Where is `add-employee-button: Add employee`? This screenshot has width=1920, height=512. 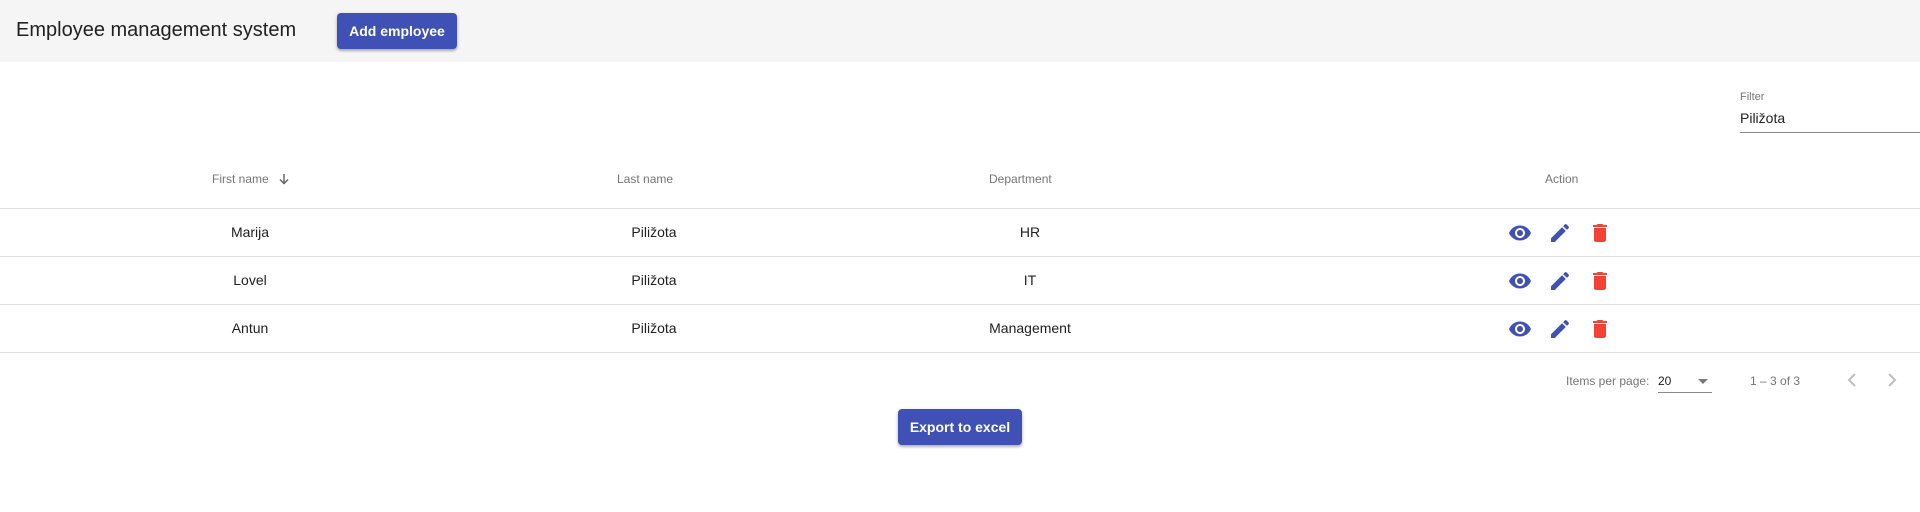 add-employee-button: Add employee is located at coordinates (397, 31).